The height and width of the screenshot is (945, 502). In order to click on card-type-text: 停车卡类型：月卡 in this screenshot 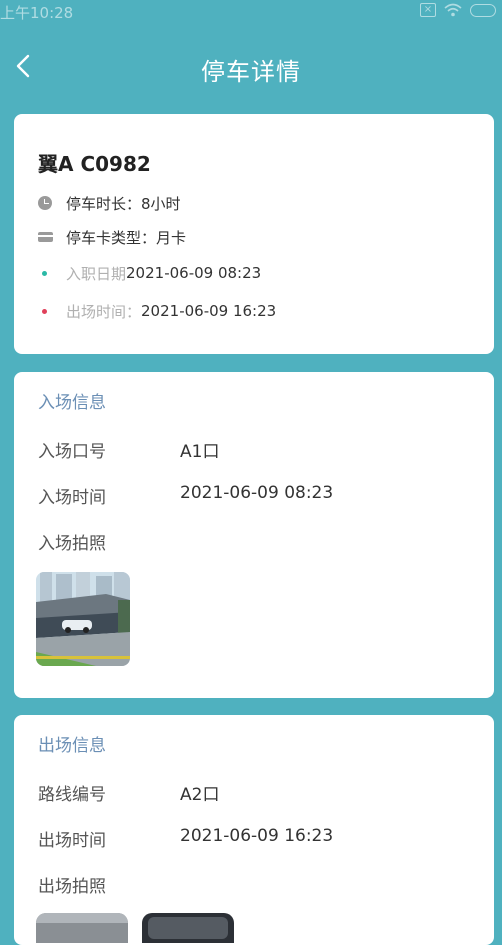, I will do `click(126, 237)`.